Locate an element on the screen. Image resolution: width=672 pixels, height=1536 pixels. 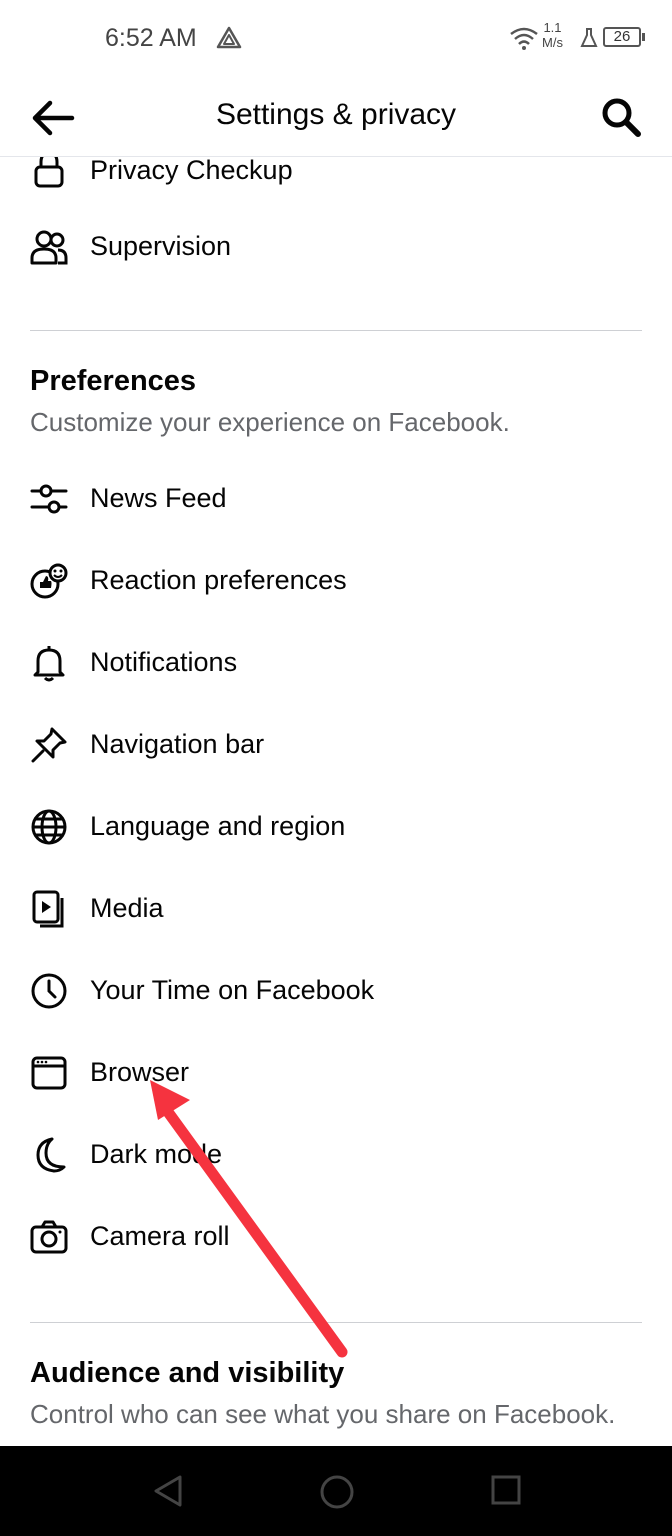
settings-item-camera-roll: Camera roll is located at coordinates (336, 1237).